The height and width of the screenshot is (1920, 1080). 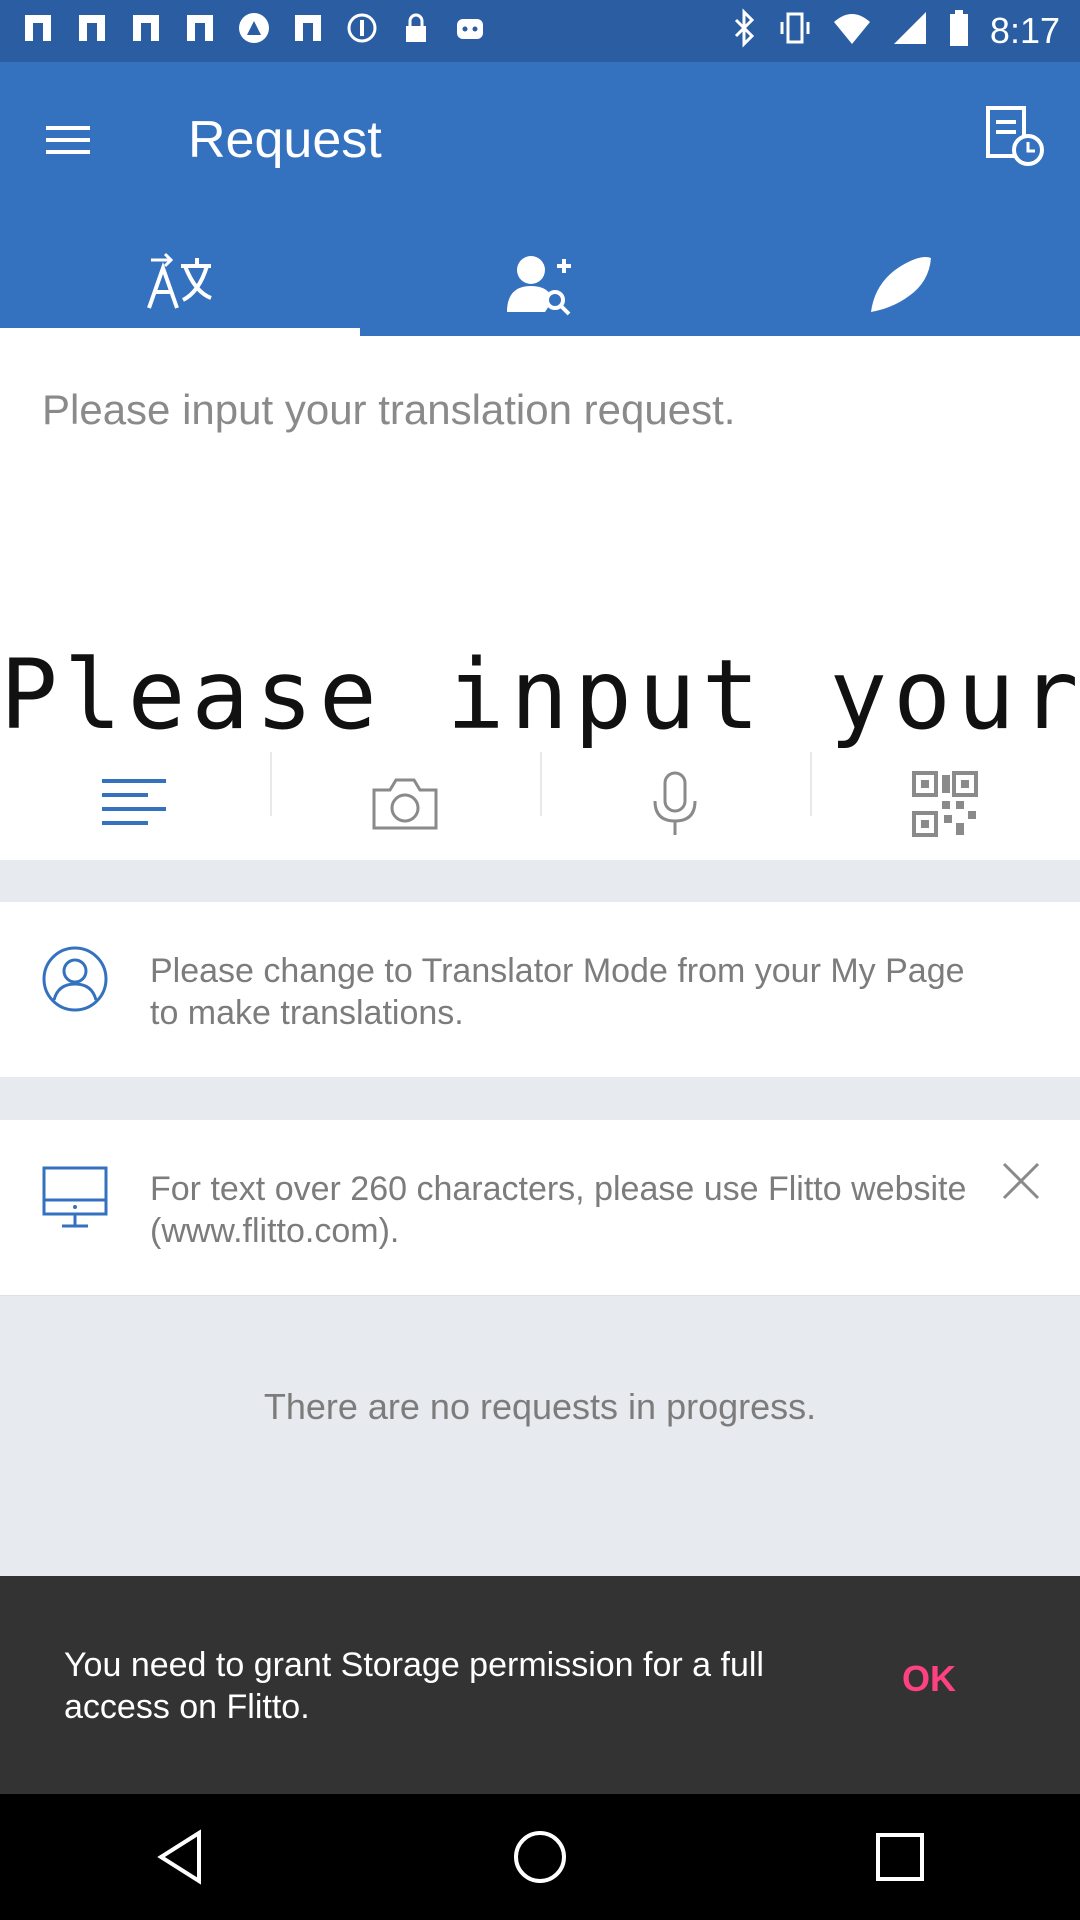 What do you see at coordinates (910, 30) in the screenshot?
I see `signal-icon` at bounding box center [910, 30].